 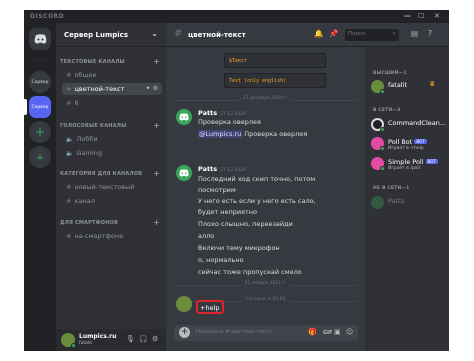 I want to click on message-timestamp: 27.12.2020, so click(x=233, y=170).